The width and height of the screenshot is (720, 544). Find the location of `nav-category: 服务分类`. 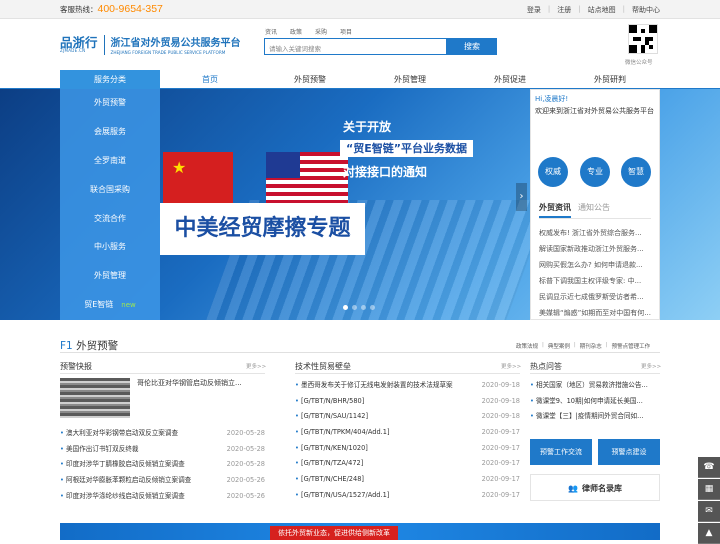

nav-category: 服务分类 is located at coordinates (110, 79).